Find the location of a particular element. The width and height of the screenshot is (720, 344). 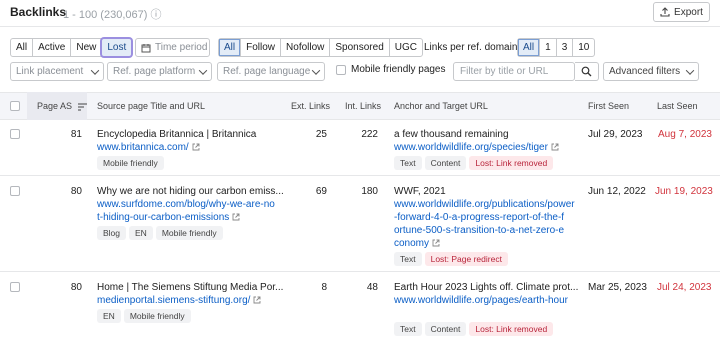

column-anchor: Anchor and Target URL is located at coordinates (441, 106).